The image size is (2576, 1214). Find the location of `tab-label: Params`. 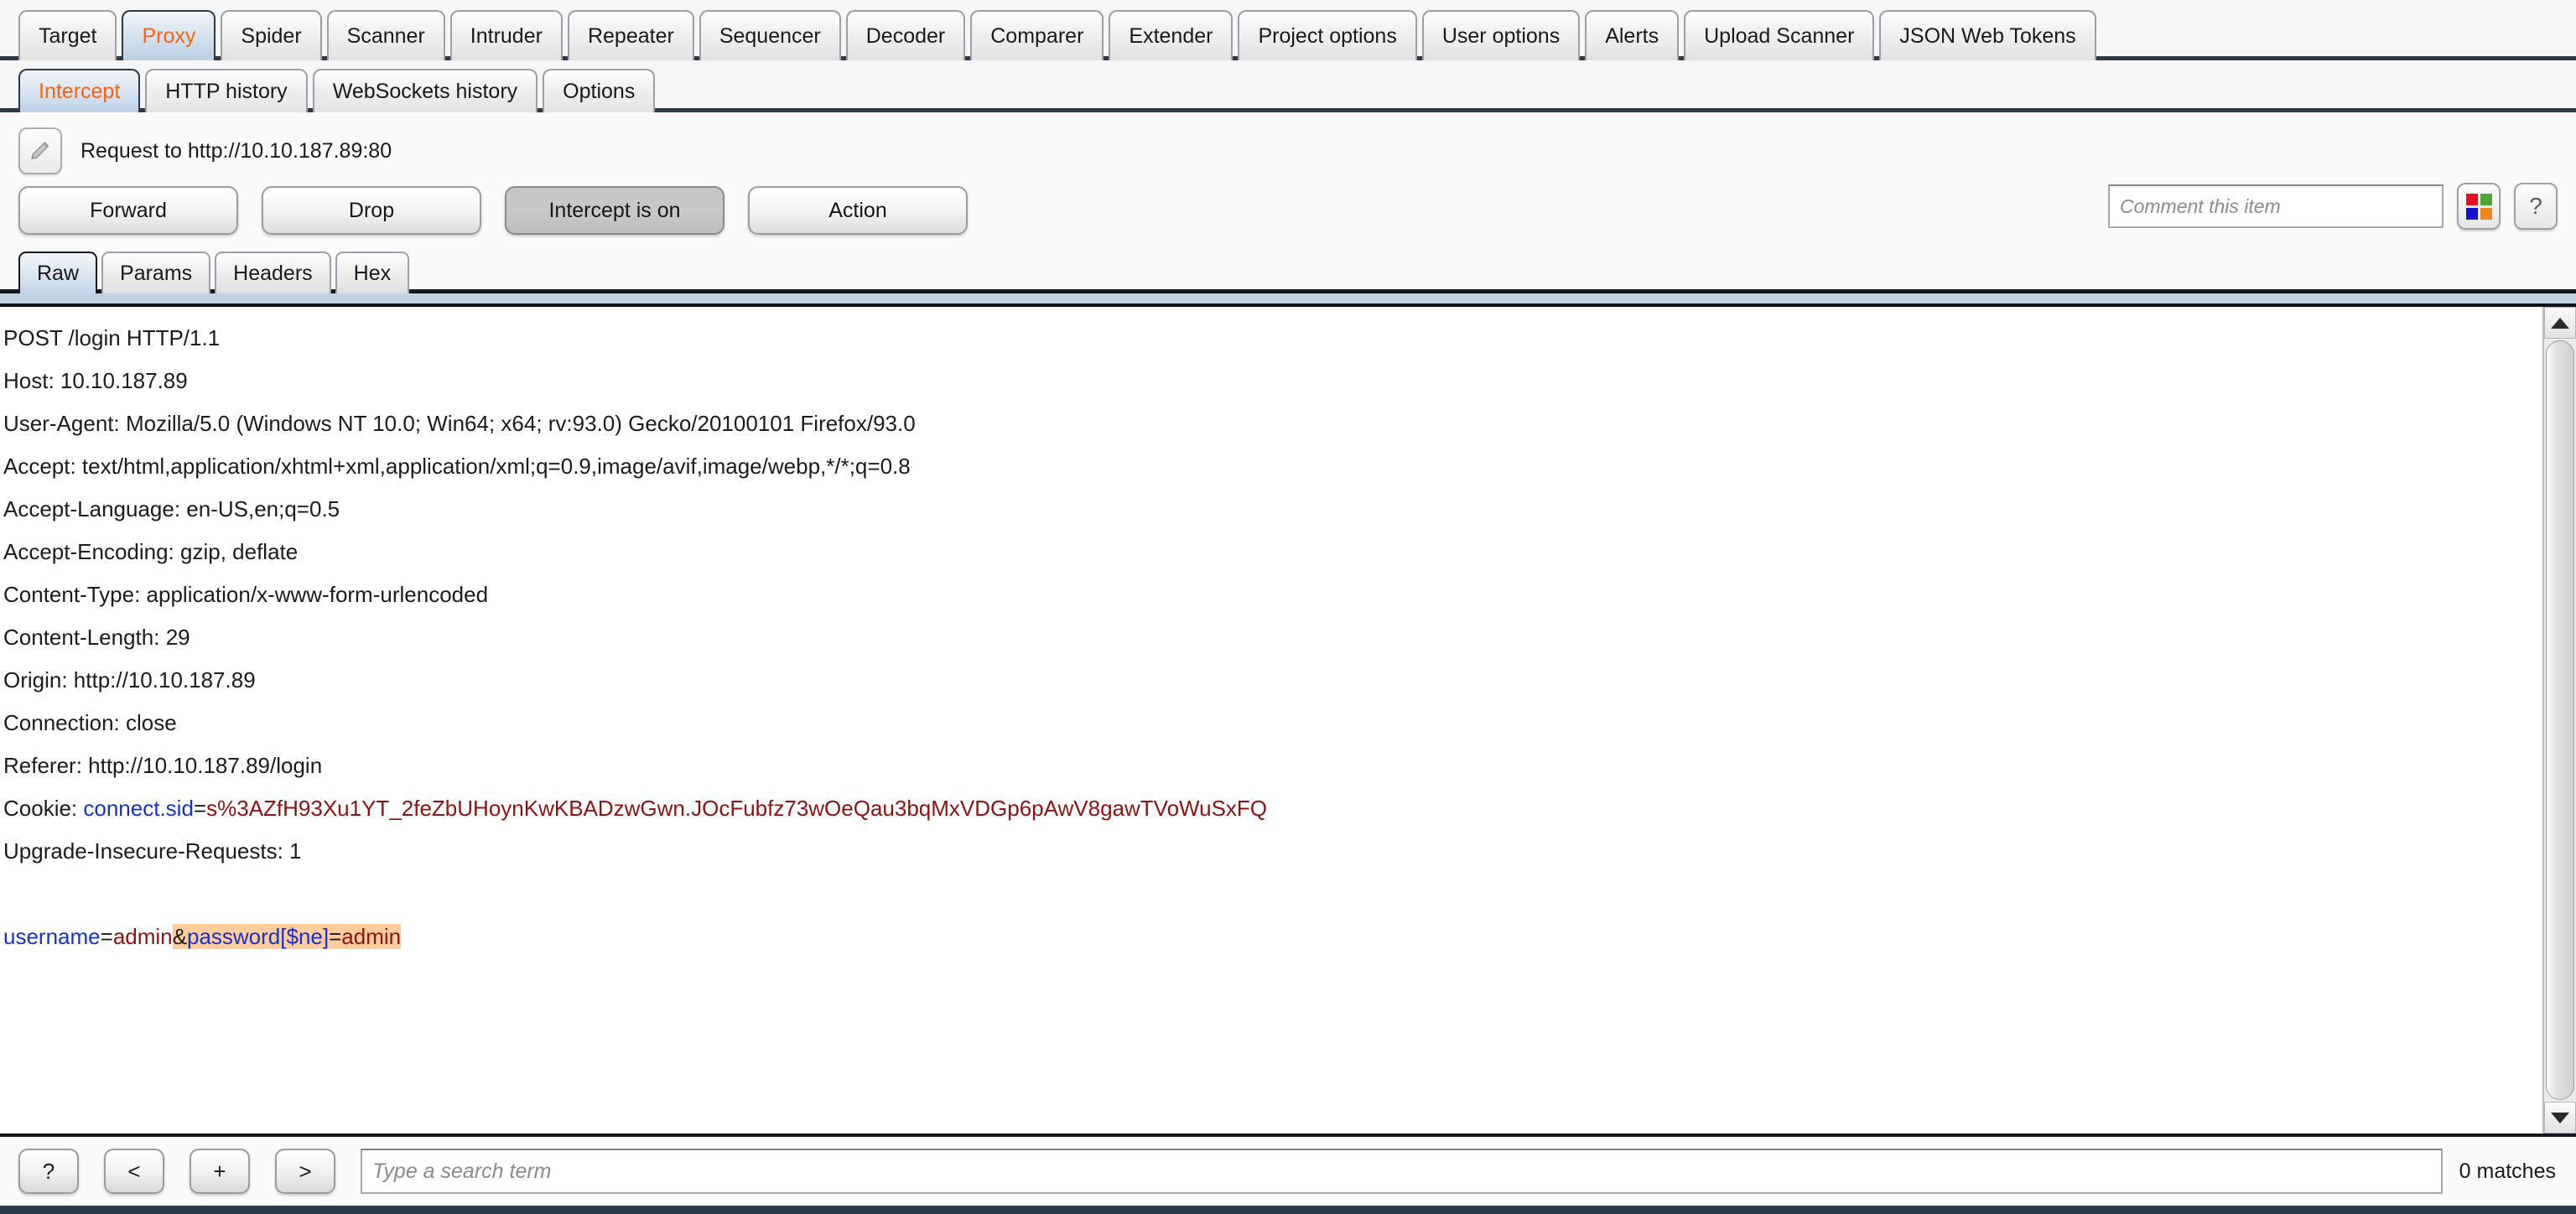

tab-label: Params is located at coordinates (156, 273).